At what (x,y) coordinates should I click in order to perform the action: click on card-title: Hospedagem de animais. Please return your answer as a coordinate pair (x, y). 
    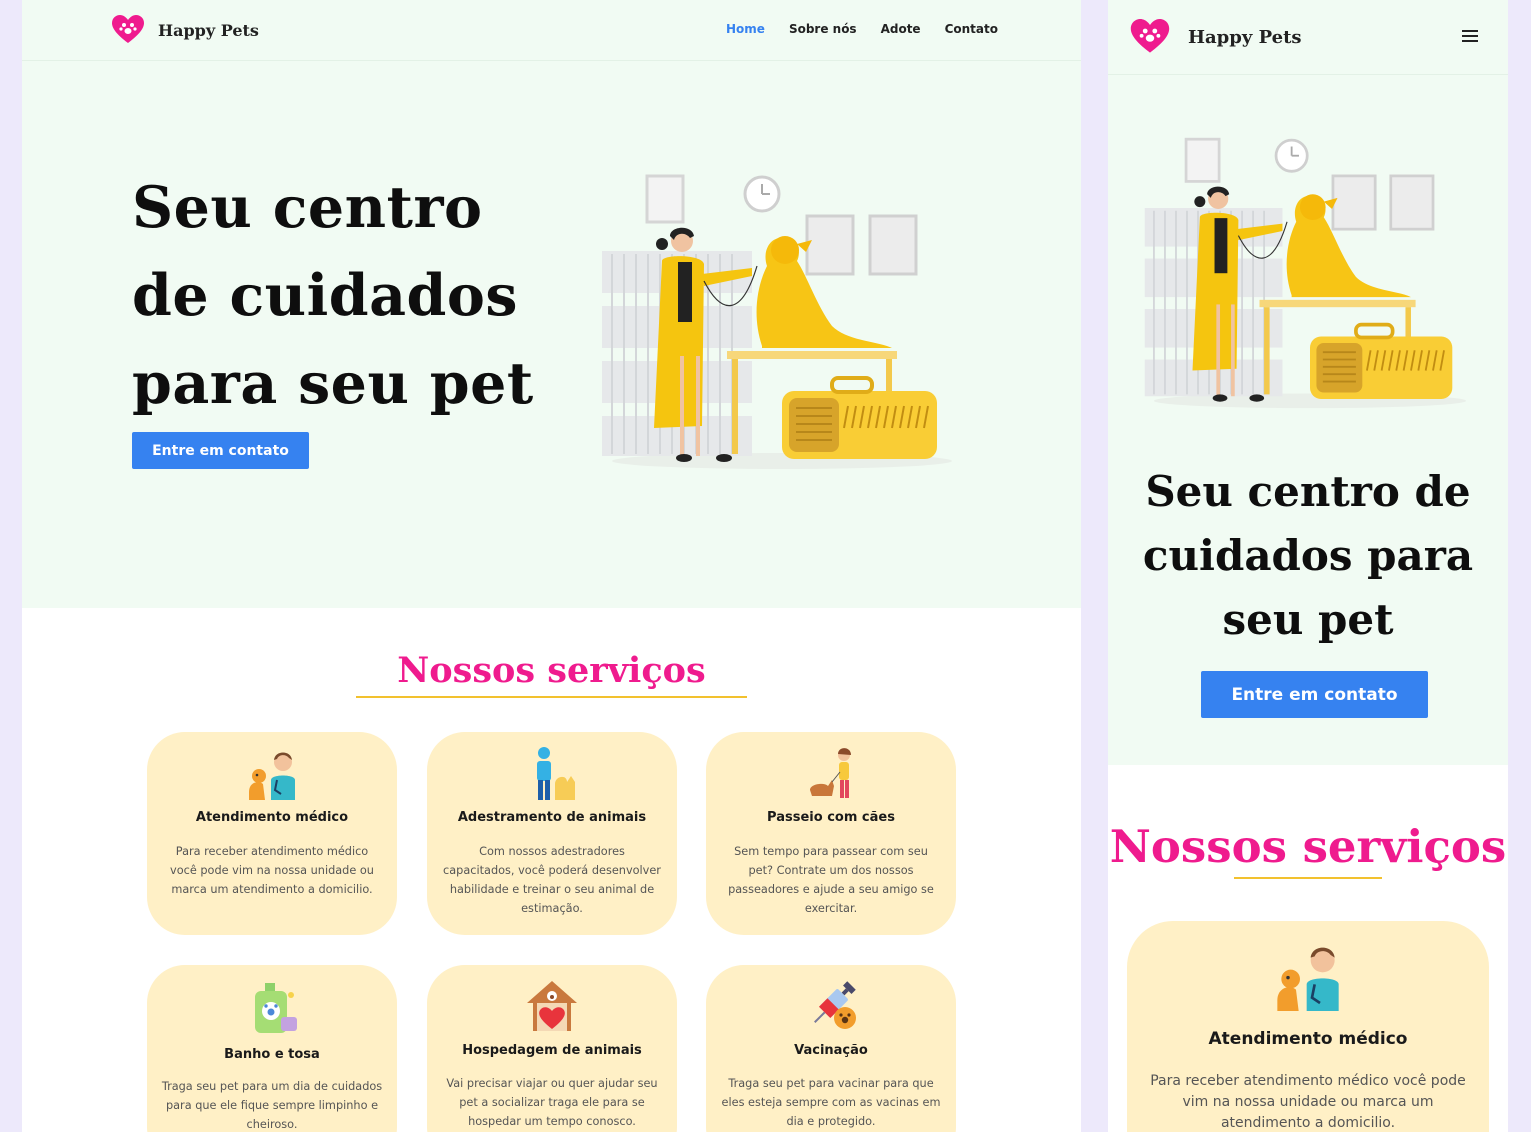
    Looking at the image, I should click on (552, 1050).